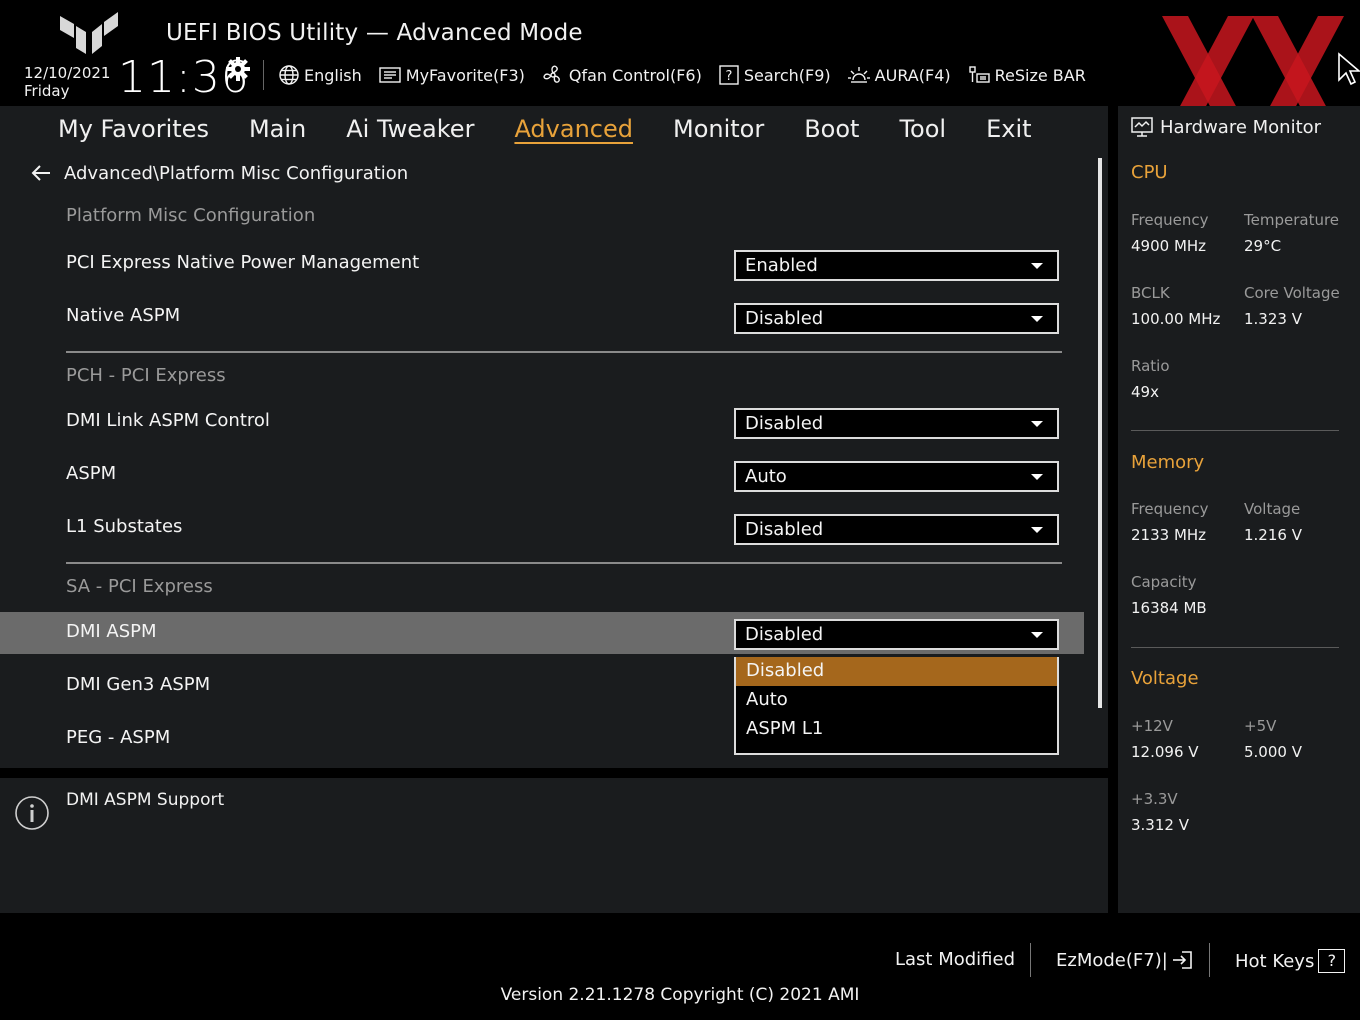 This screenshot has width=1360, height=1020. Describe the element at coordinates (896, 529) in the screenshot. I see `l1-substates-dropdown: Disabled` at that location.